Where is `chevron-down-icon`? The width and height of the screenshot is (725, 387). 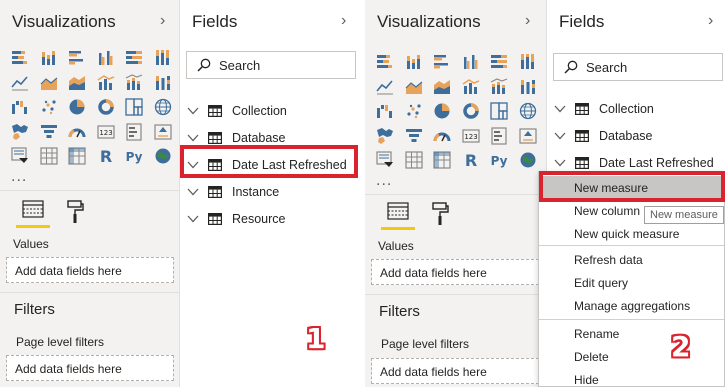 chevron-down-icon is located at coordinates (560, 135).